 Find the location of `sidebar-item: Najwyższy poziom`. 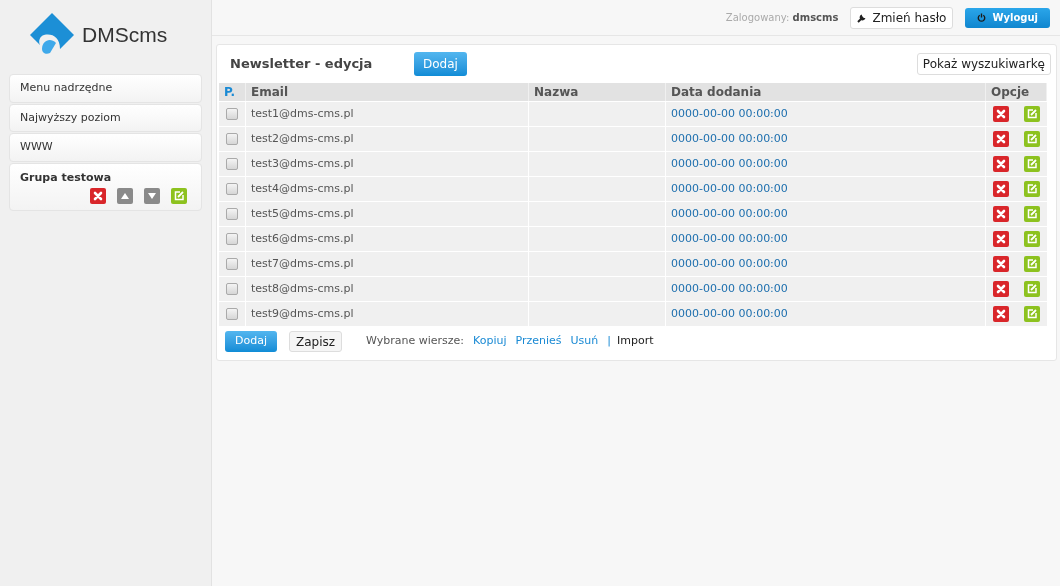

sidebar-item: Najwyższy poziom is located at coordinates (105, 117).